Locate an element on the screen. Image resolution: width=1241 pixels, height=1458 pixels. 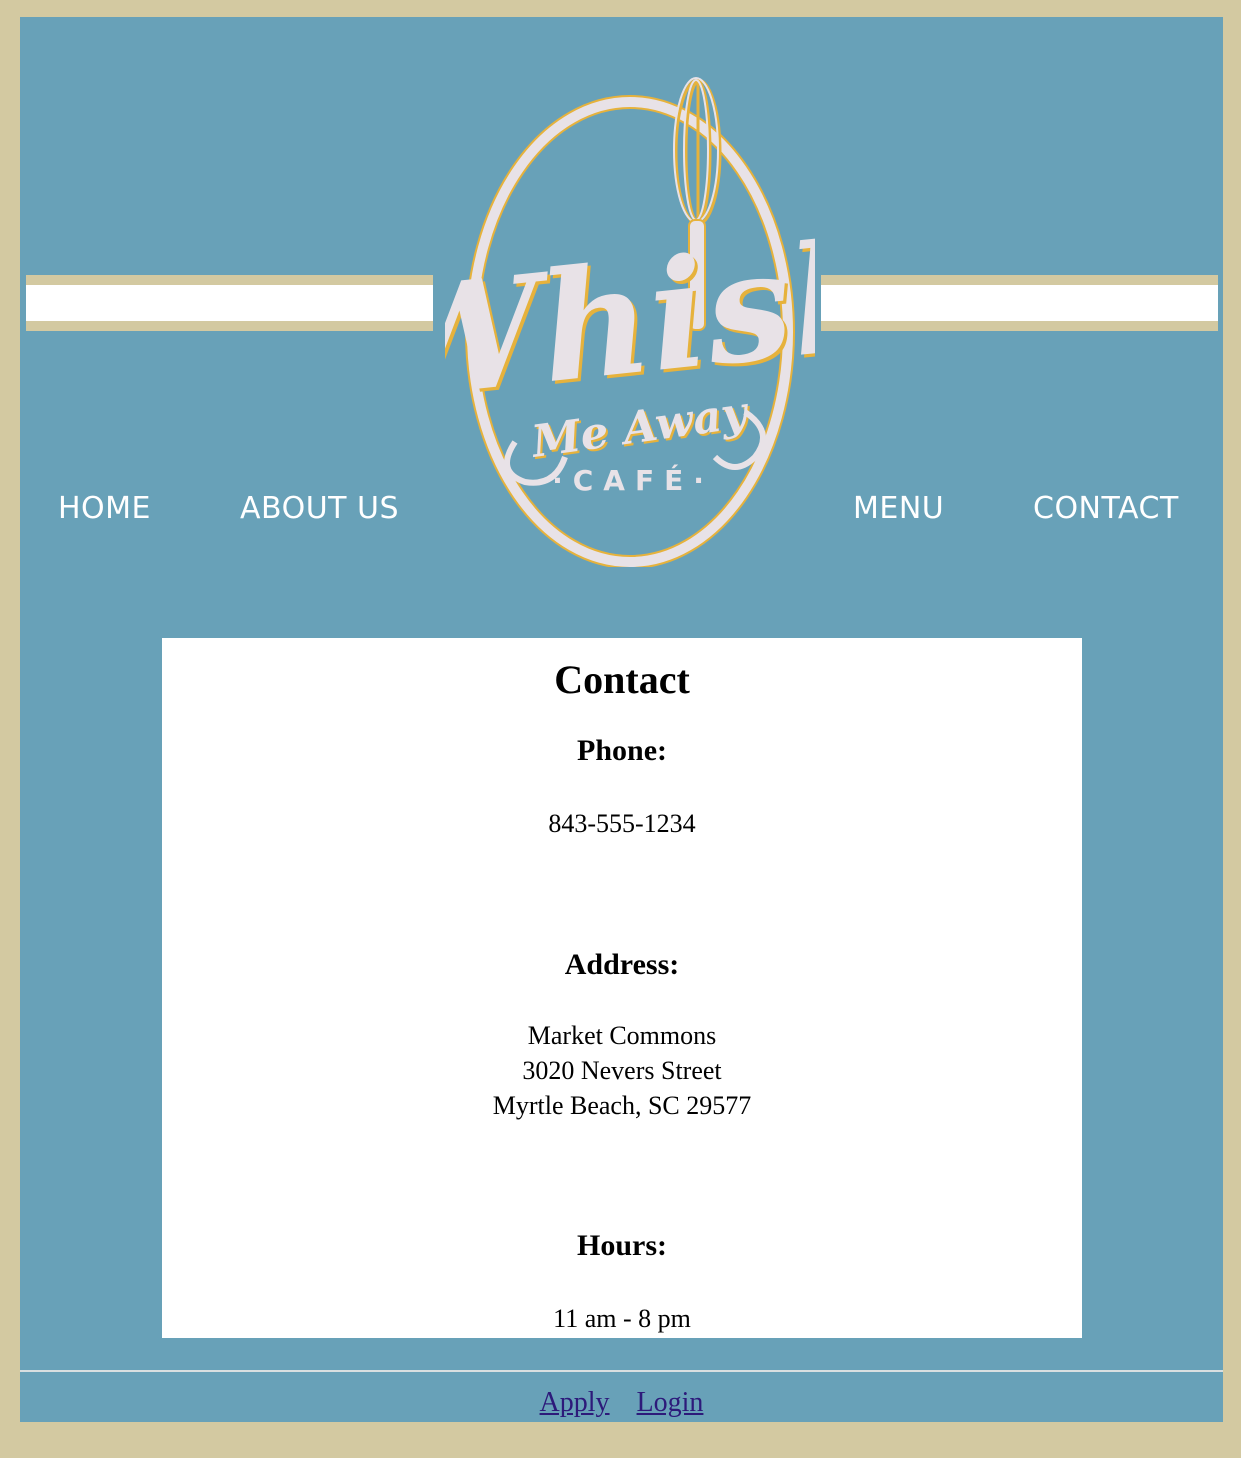
footer-divider is located at coordinates (621, 1371).